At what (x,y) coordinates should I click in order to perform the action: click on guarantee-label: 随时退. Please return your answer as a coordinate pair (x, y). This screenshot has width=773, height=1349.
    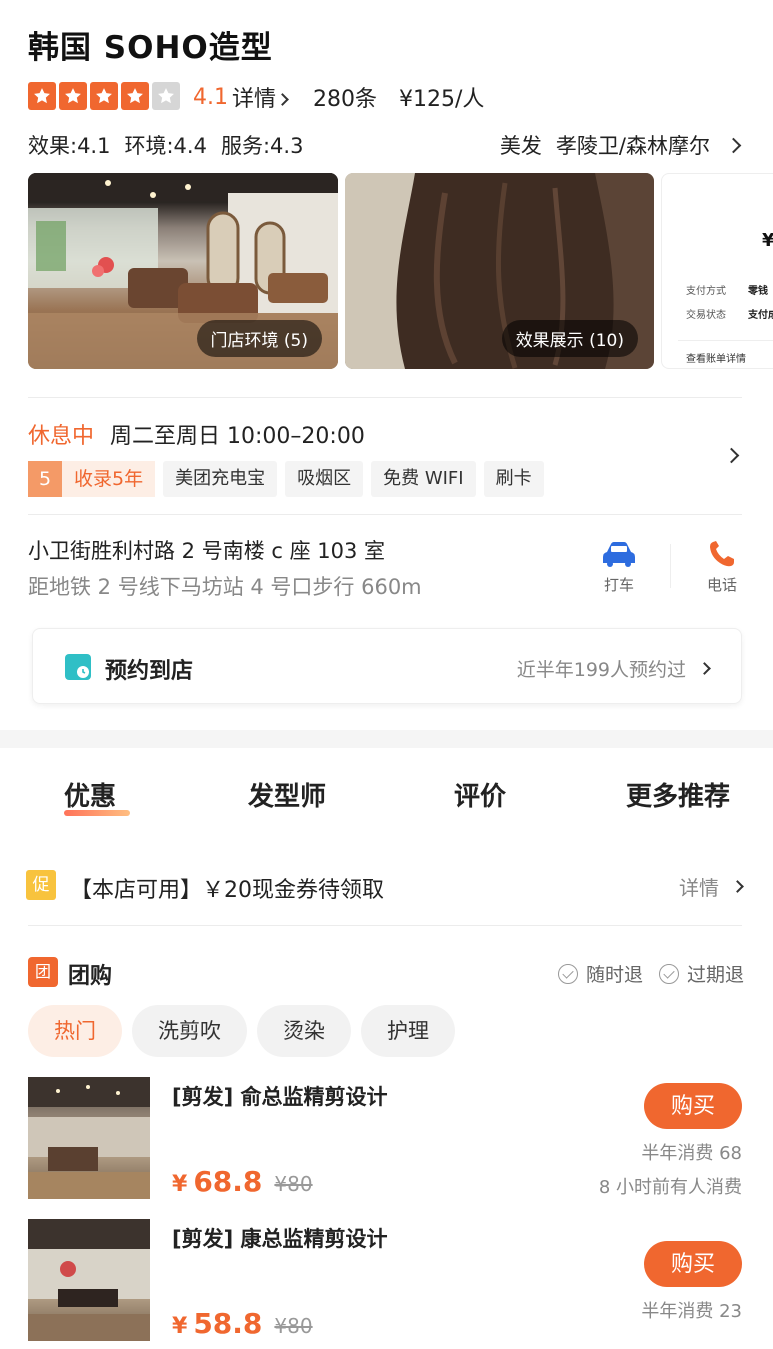
    Looking at the image, I should click on (614, 975).